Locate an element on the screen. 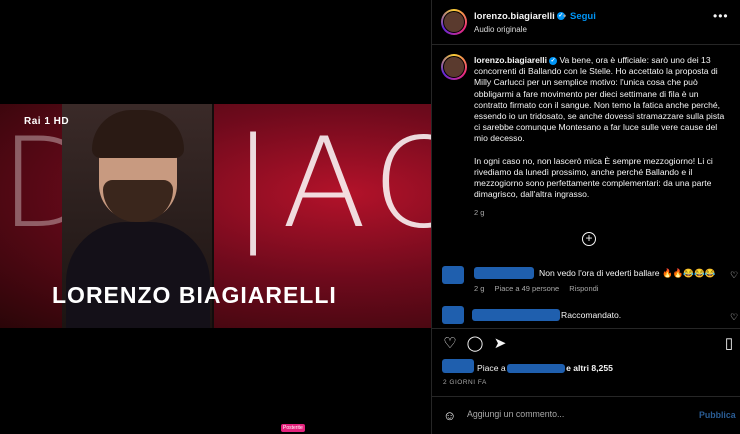  emoji-icon: ☺ is located at coordinates (449, 415).